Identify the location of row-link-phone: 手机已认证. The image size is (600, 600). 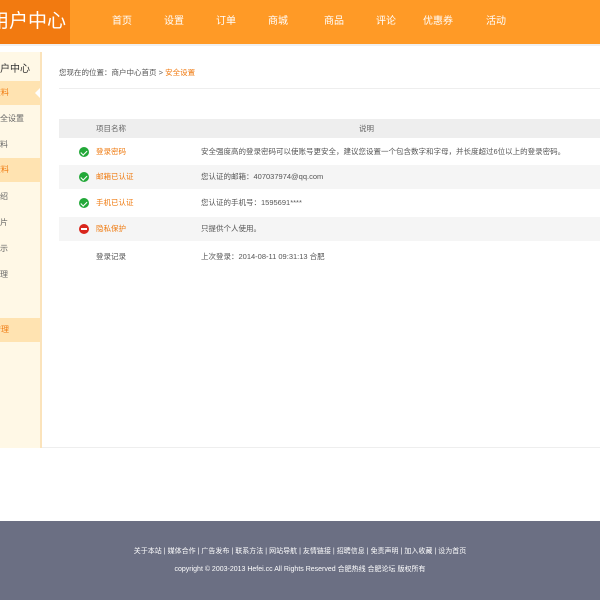
(115, 203).